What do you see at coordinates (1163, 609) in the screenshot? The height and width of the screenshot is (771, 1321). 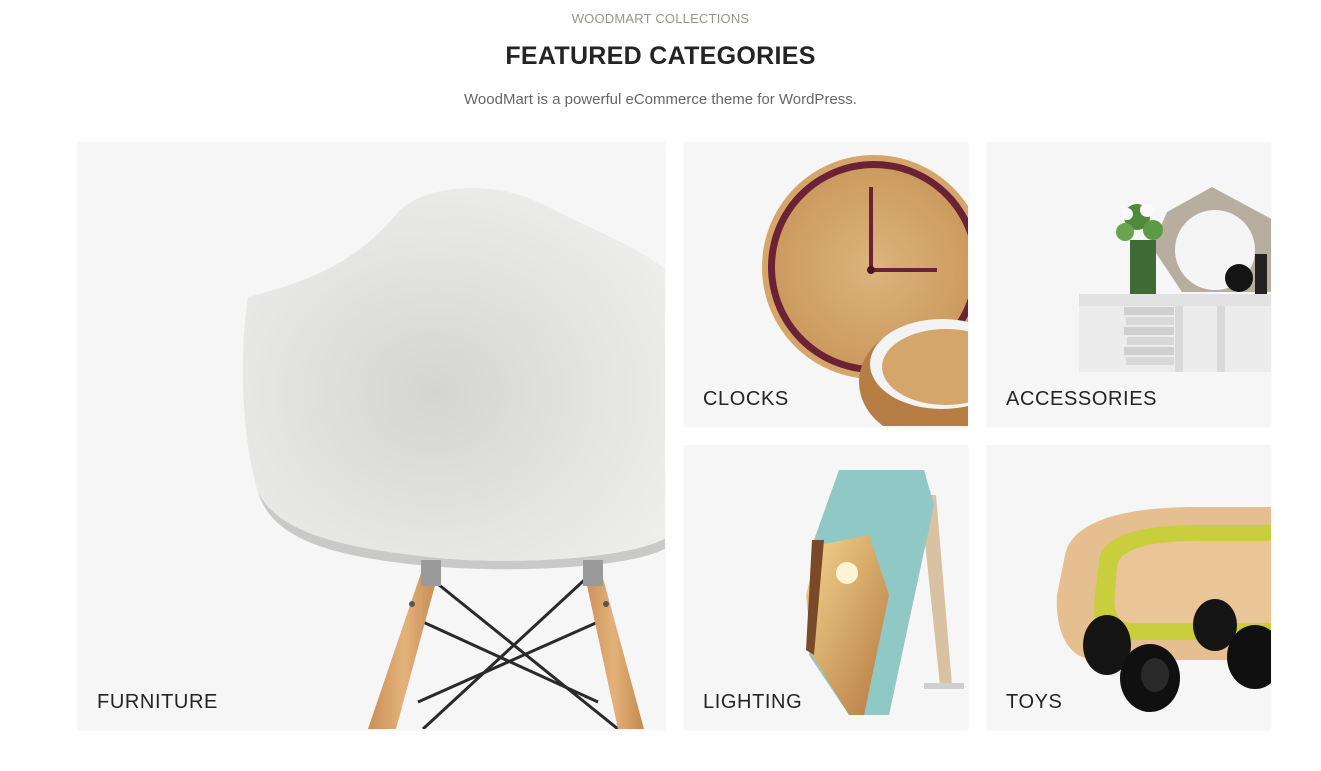 I see `toy-car-image` at bounding box center [1163, 609].